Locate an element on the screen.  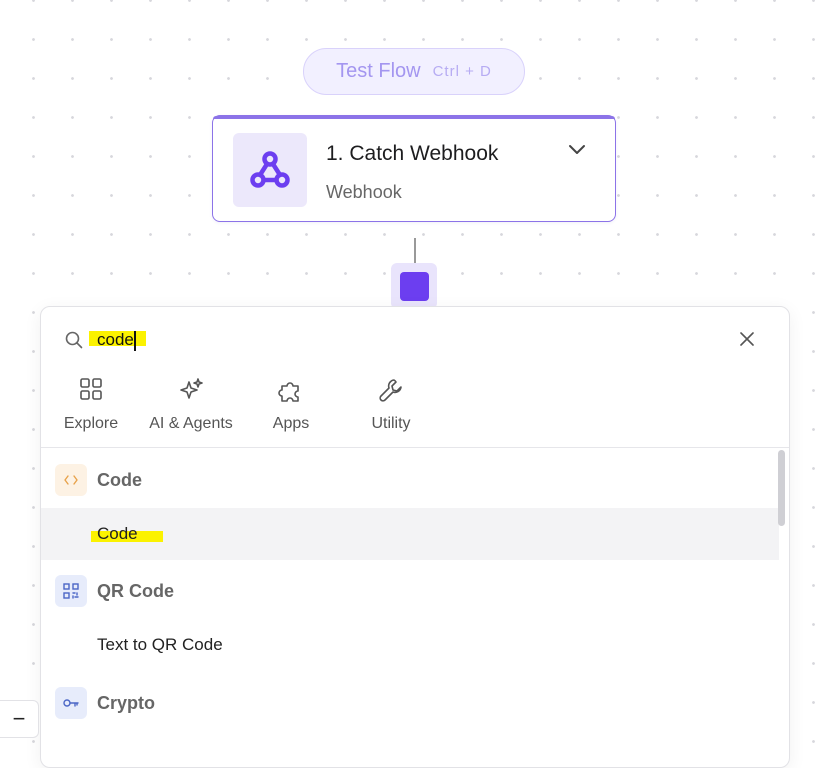
list-item-code: Code is located at coordinates (410, 534).